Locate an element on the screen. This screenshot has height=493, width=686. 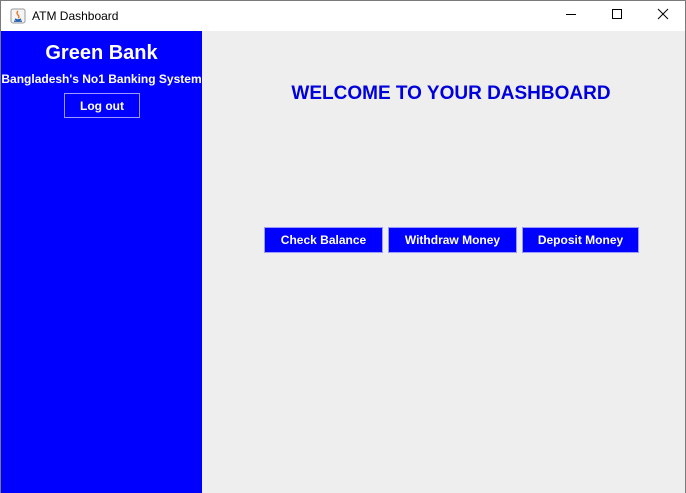
minimize-icon is located at coordinates (571, 16).